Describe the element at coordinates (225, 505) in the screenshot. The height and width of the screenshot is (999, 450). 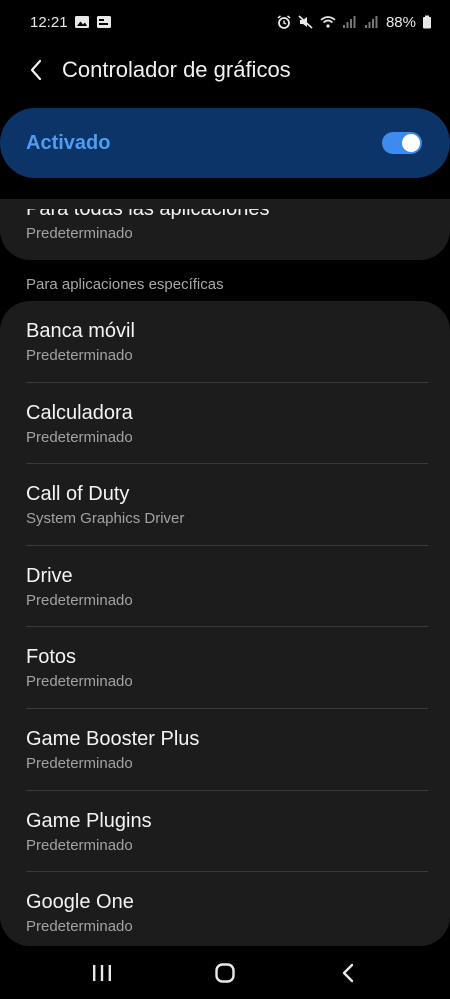
I see `list-item: Call of Duty System Graphics Driver` at that location.